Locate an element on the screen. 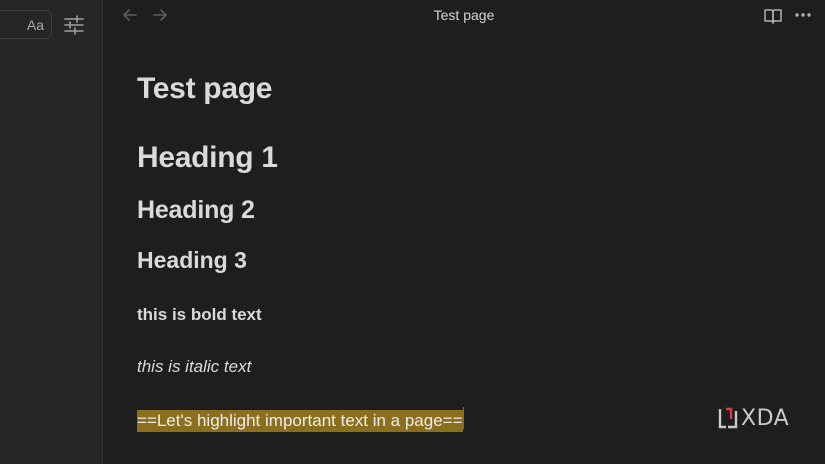  heading-3: Heading 3 is located at coordinates (192, 260).